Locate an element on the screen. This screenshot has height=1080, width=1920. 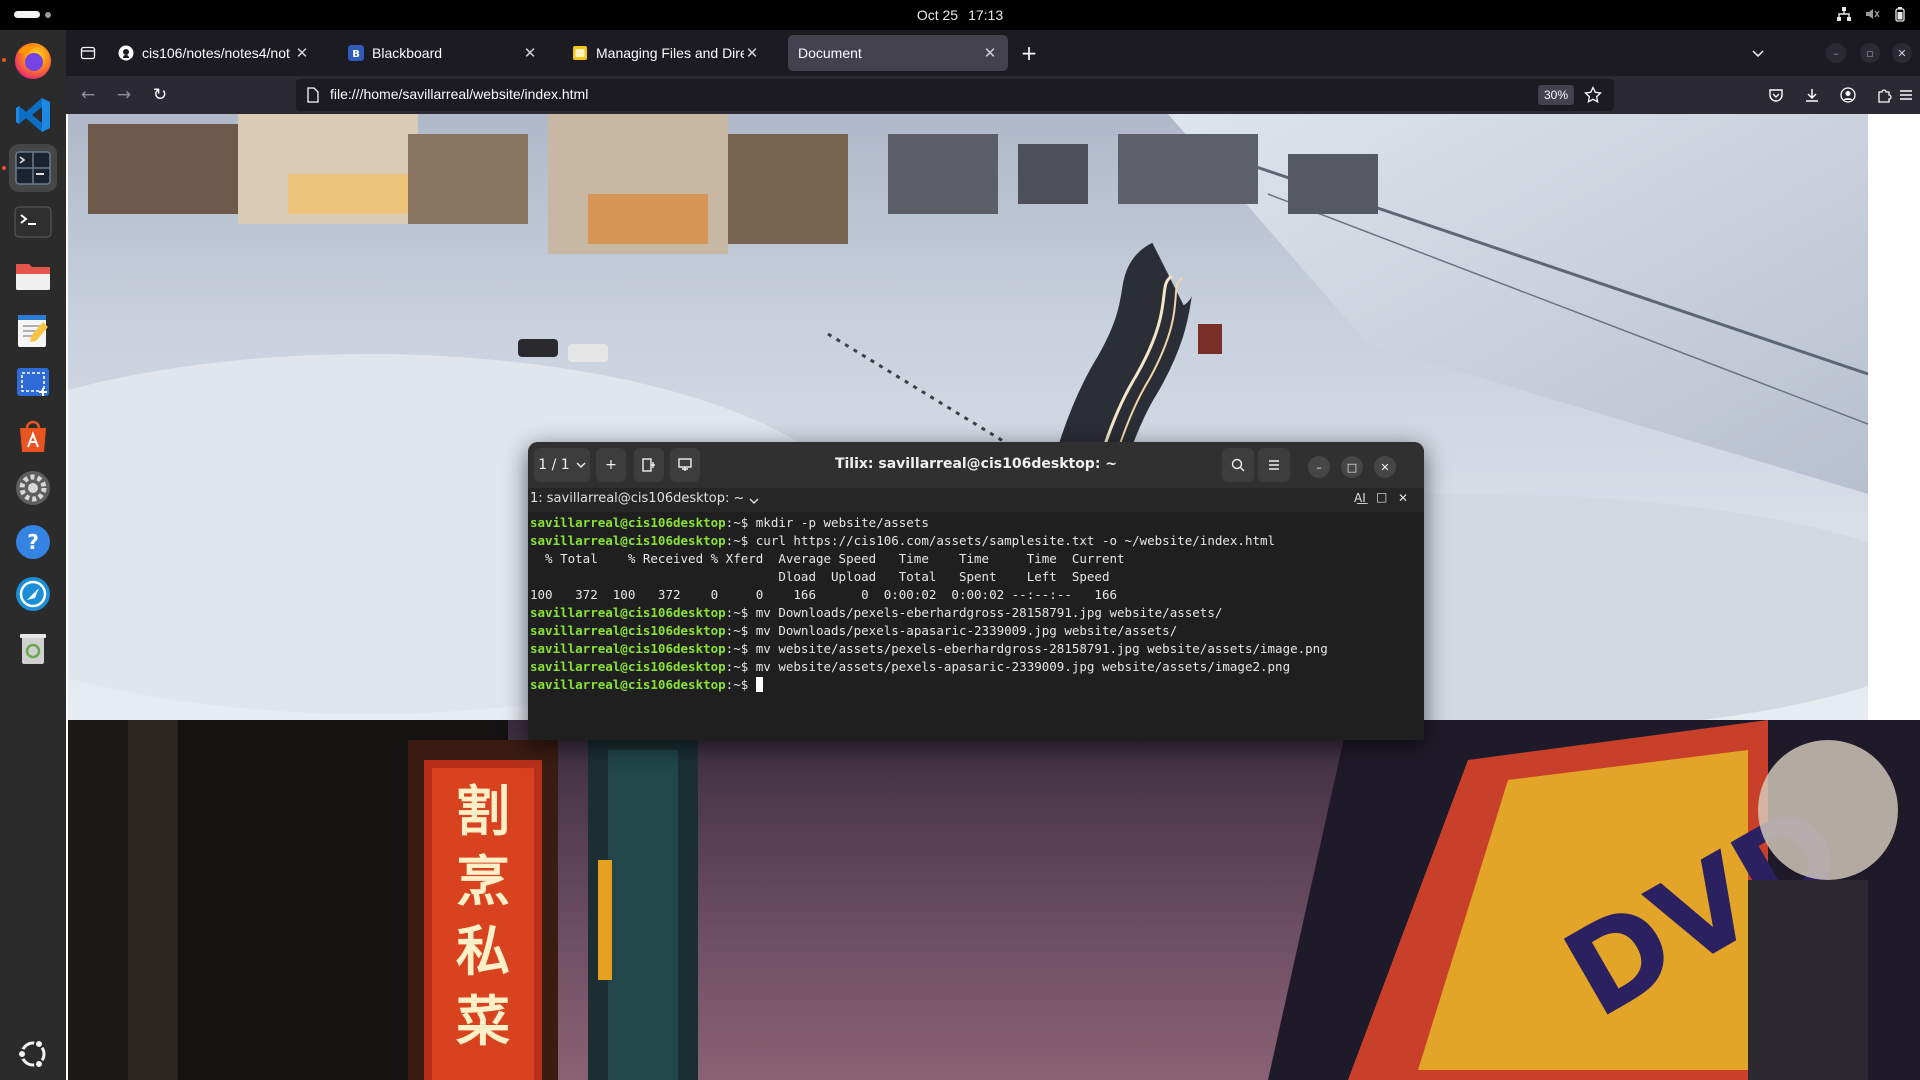
top-bar: Oct 25 17:13 is located at coordinates (960, 15).